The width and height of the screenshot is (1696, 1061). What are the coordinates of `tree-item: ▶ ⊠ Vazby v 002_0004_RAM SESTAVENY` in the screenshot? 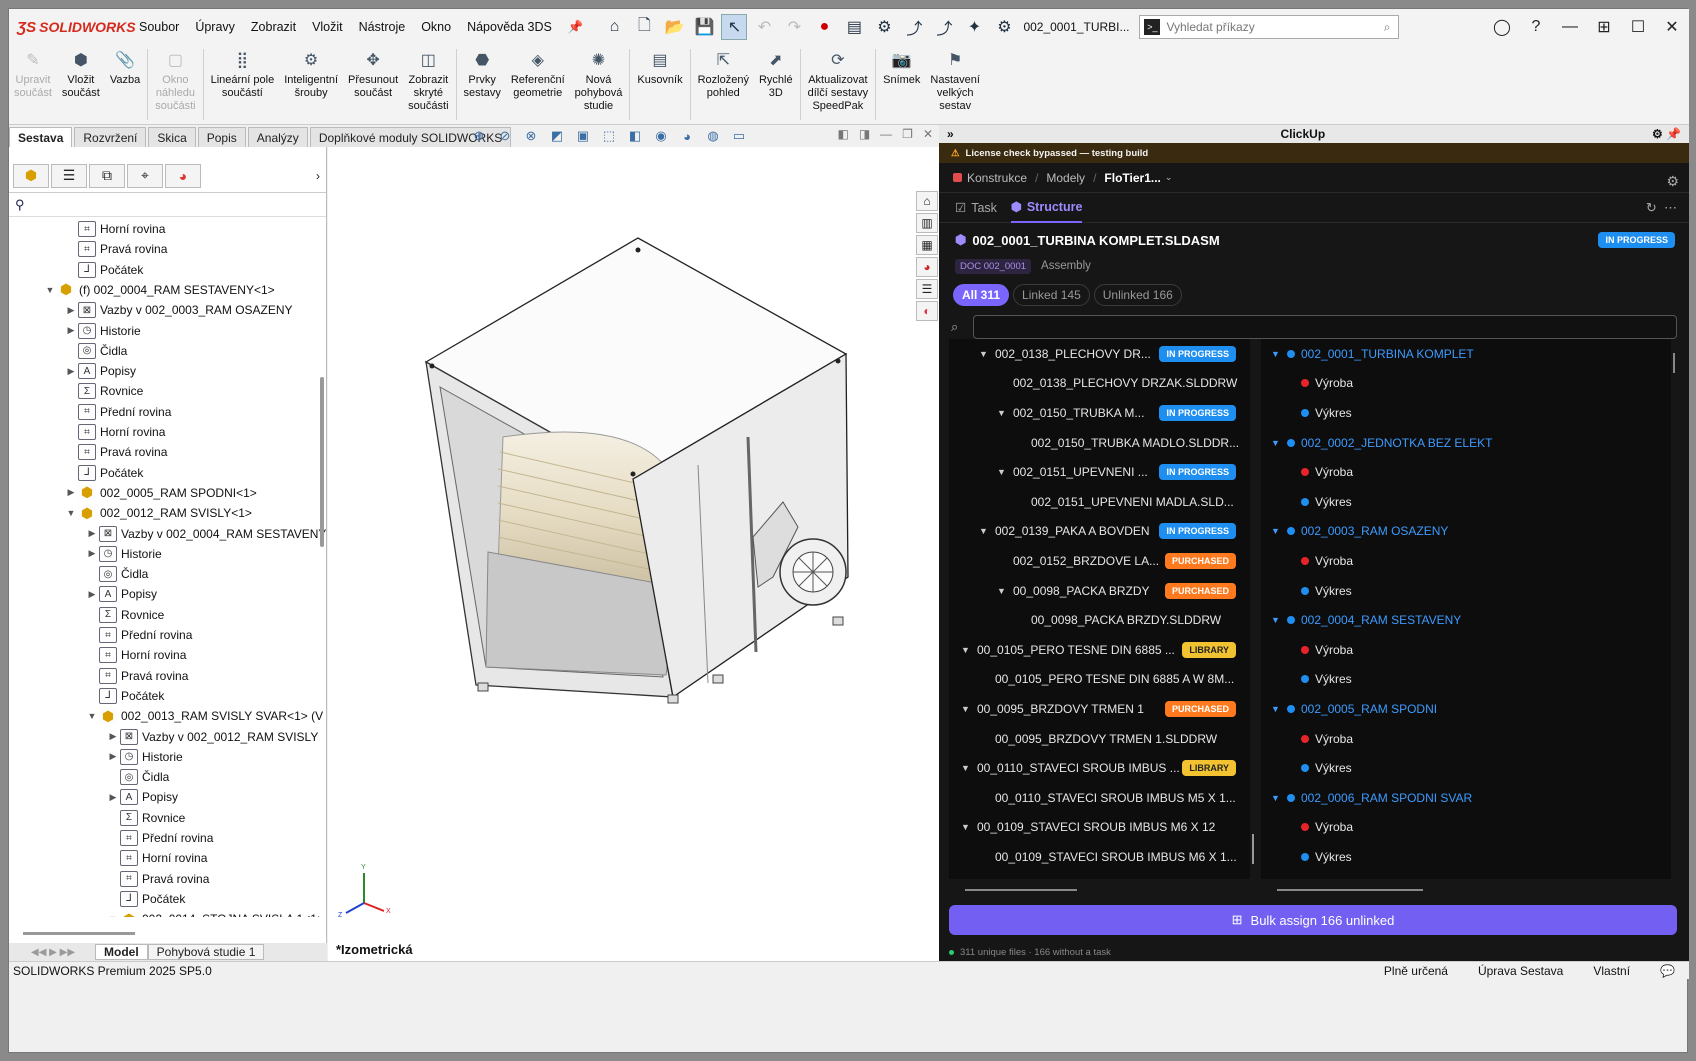 It's located at (205, 534).